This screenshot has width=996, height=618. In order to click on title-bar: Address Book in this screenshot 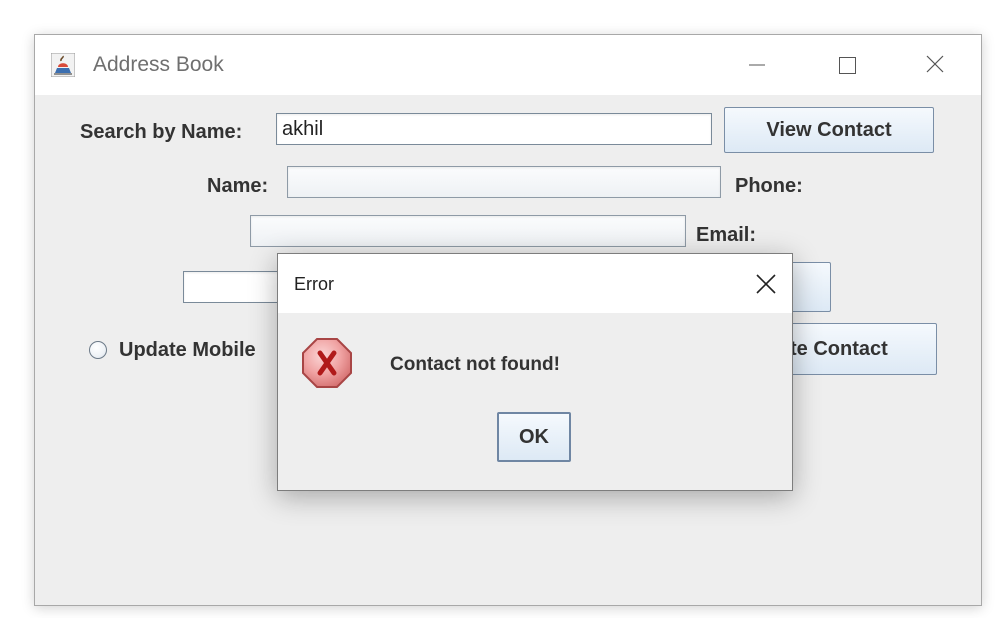, I will do `click(508, 65)`.